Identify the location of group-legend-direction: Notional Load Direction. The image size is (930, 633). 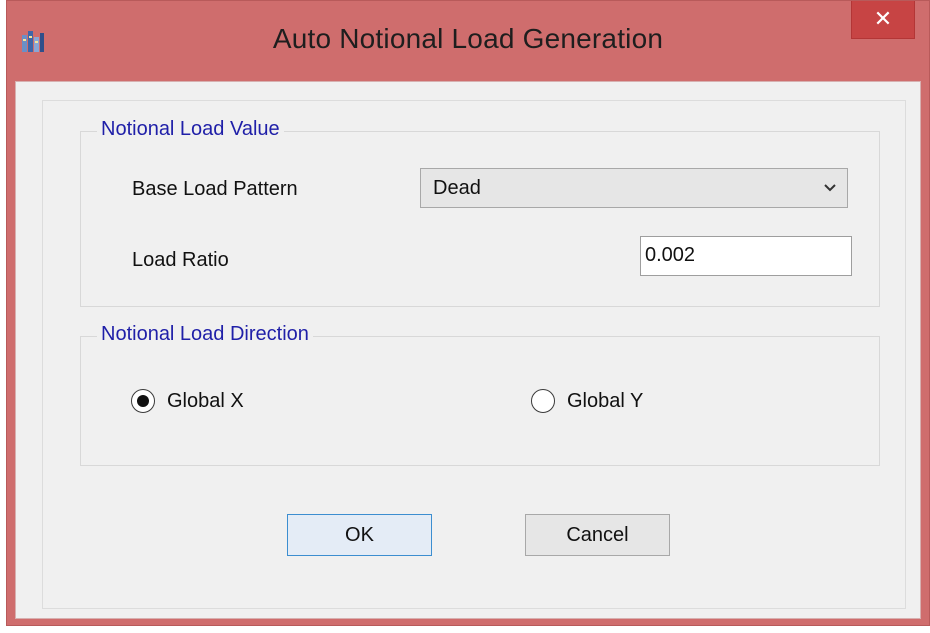
(205, 334).